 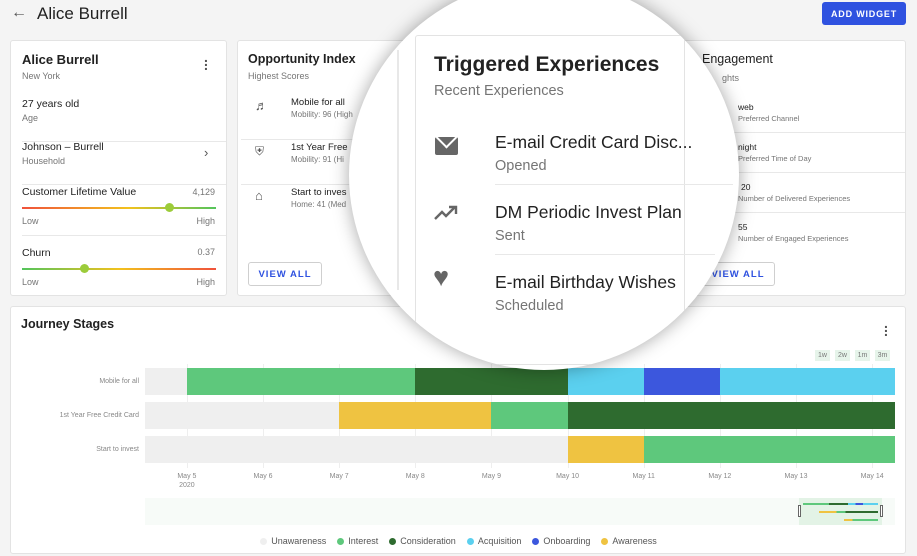 I want to click on engagement-subtitle: ghts, so click(x=731, y=78).